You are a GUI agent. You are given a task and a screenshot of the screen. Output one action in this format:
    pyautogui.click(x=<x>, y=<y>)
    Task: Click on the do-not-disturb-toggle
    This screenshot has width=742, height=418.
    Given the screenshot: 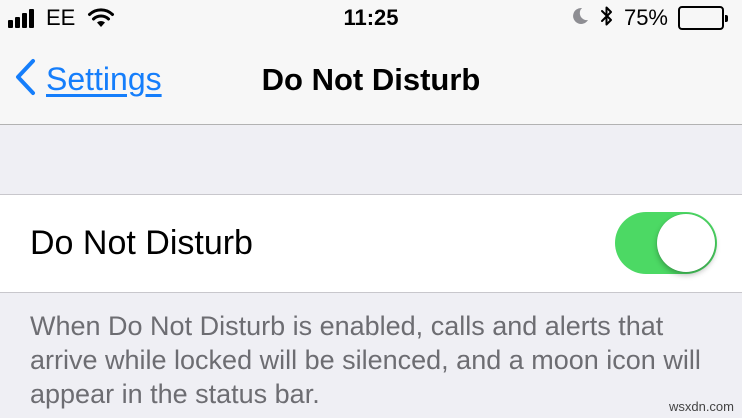 What is the action you would take?
    pyautogui.click(x=666, y=243)
    